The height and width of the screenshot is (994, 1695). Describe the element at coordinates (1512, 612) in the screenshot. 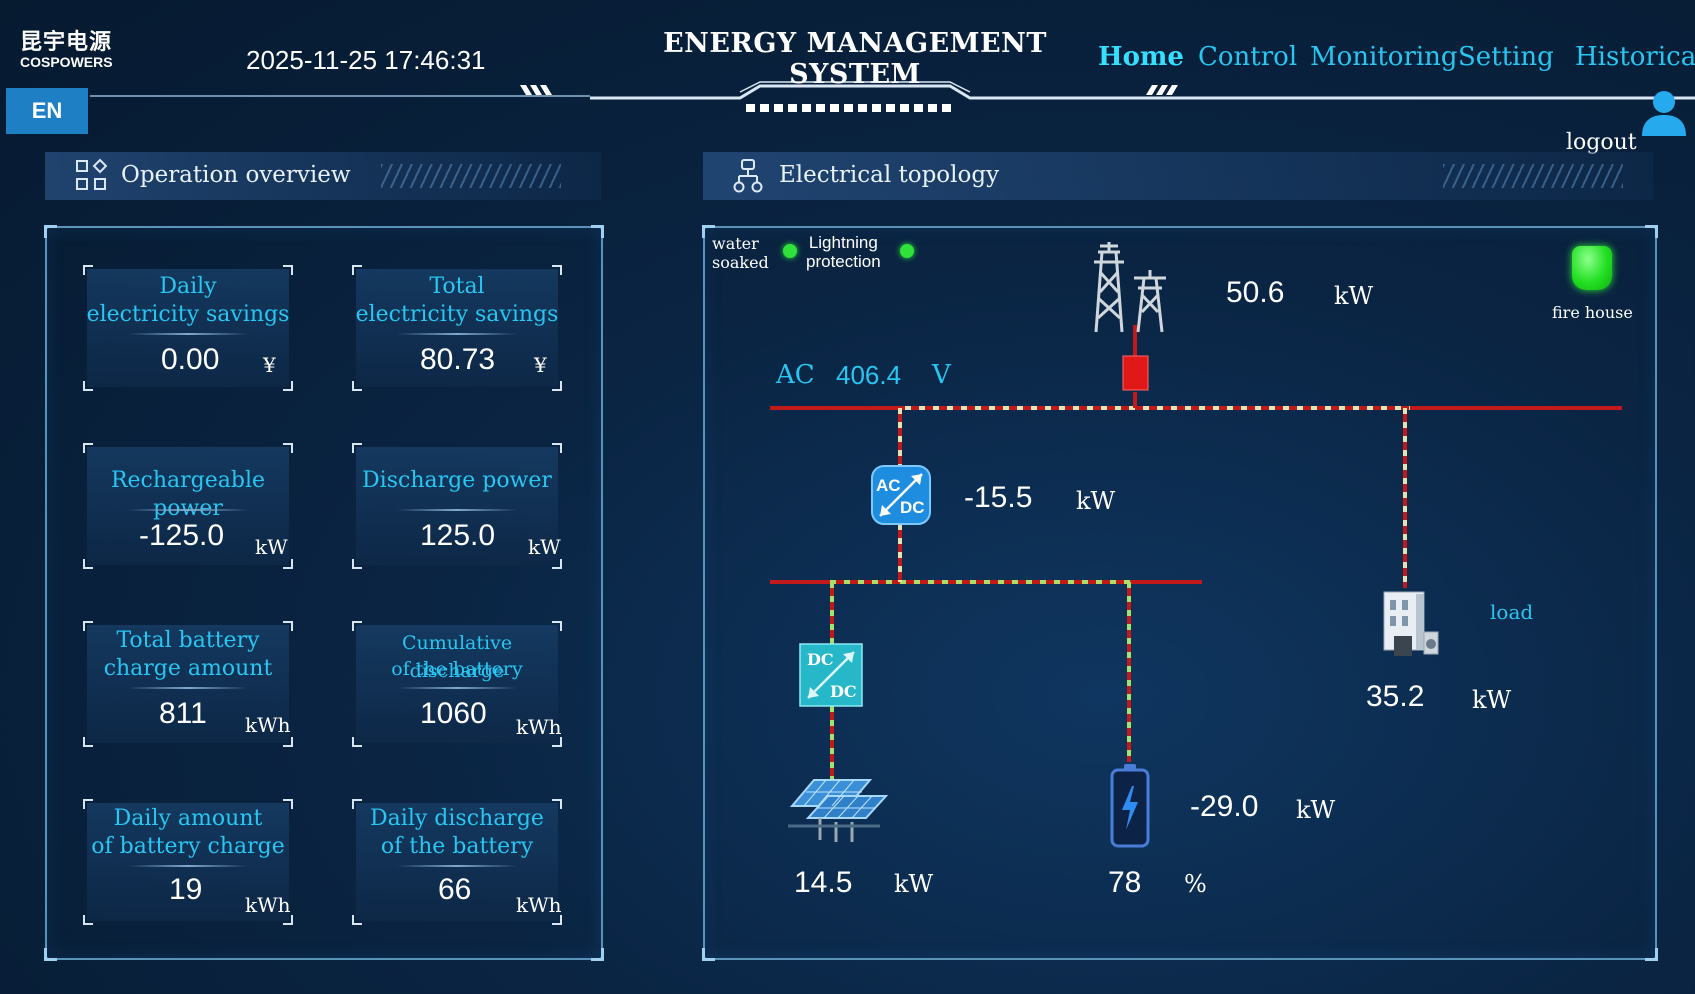

I see `load-label: load` at that location.